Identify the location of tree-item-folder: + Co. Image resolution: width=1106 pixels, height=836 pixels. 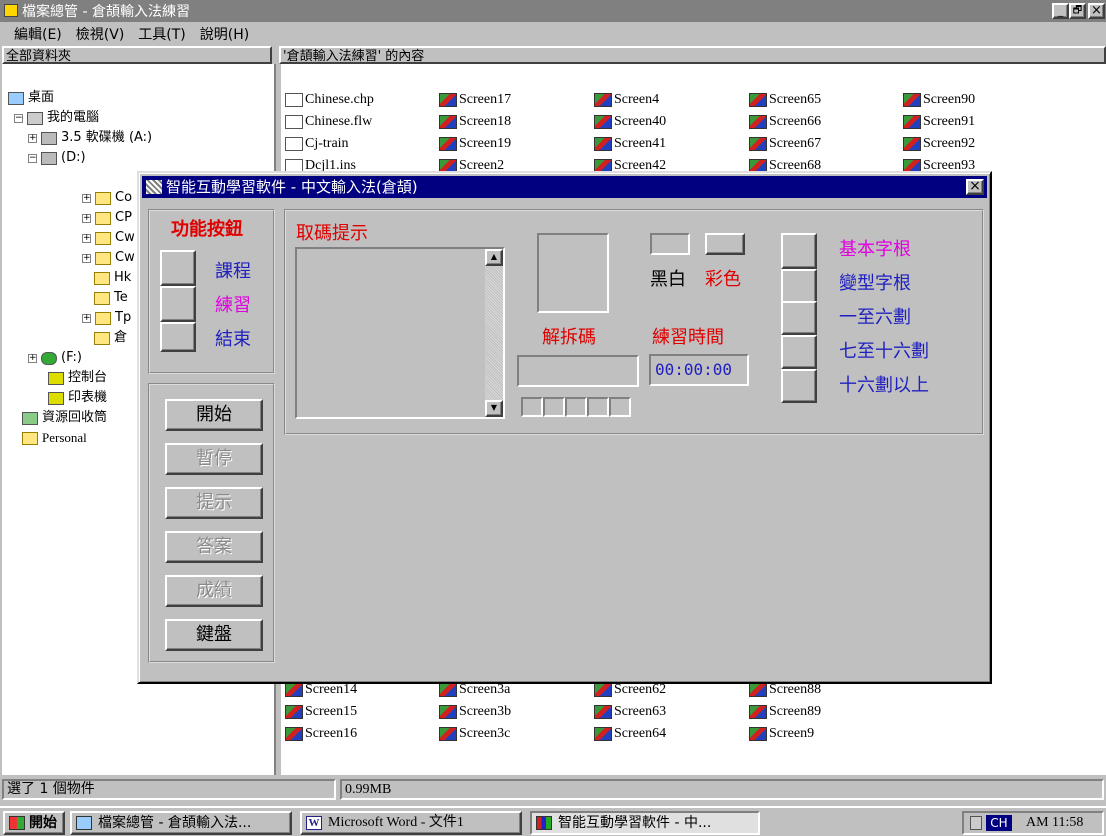
(107, 198).